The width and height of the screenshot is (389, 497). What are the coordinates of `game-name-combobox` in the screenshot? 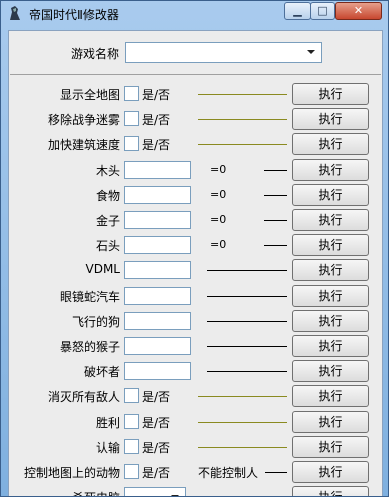 It's located at (223, 52).